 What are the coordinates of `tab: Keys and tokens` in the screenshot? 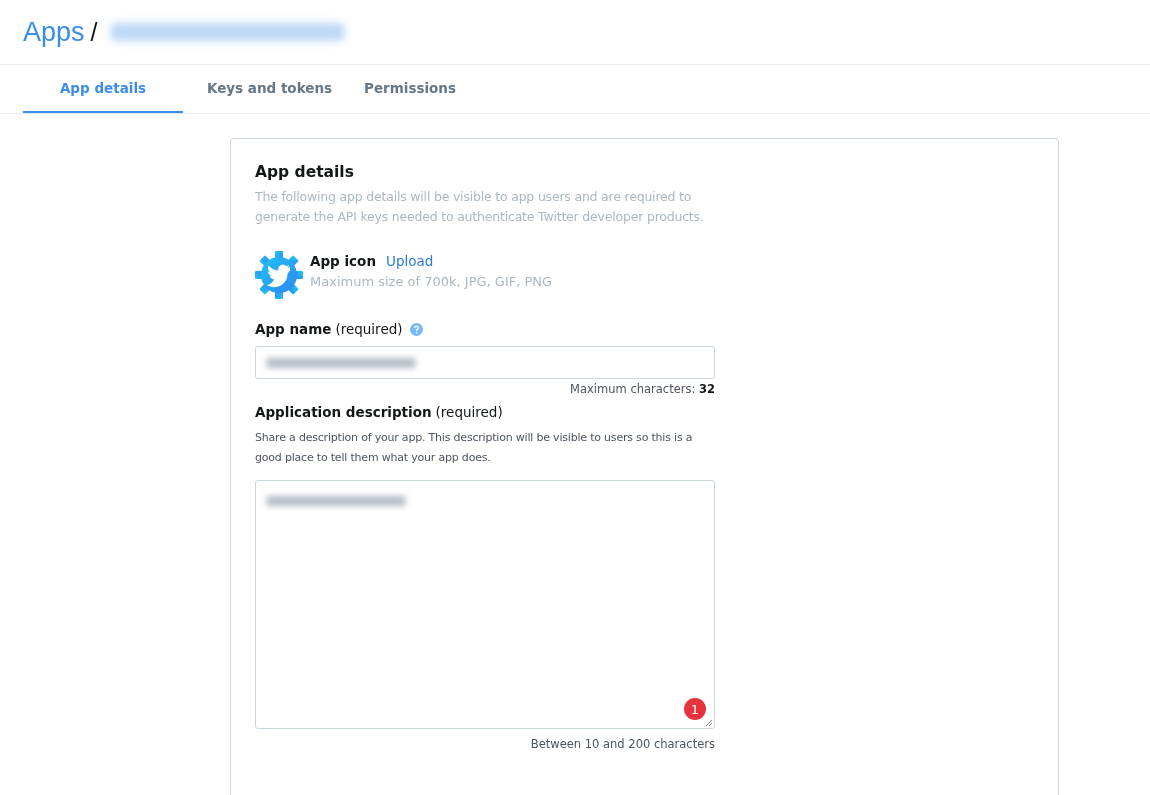 It's located at (269, 89).